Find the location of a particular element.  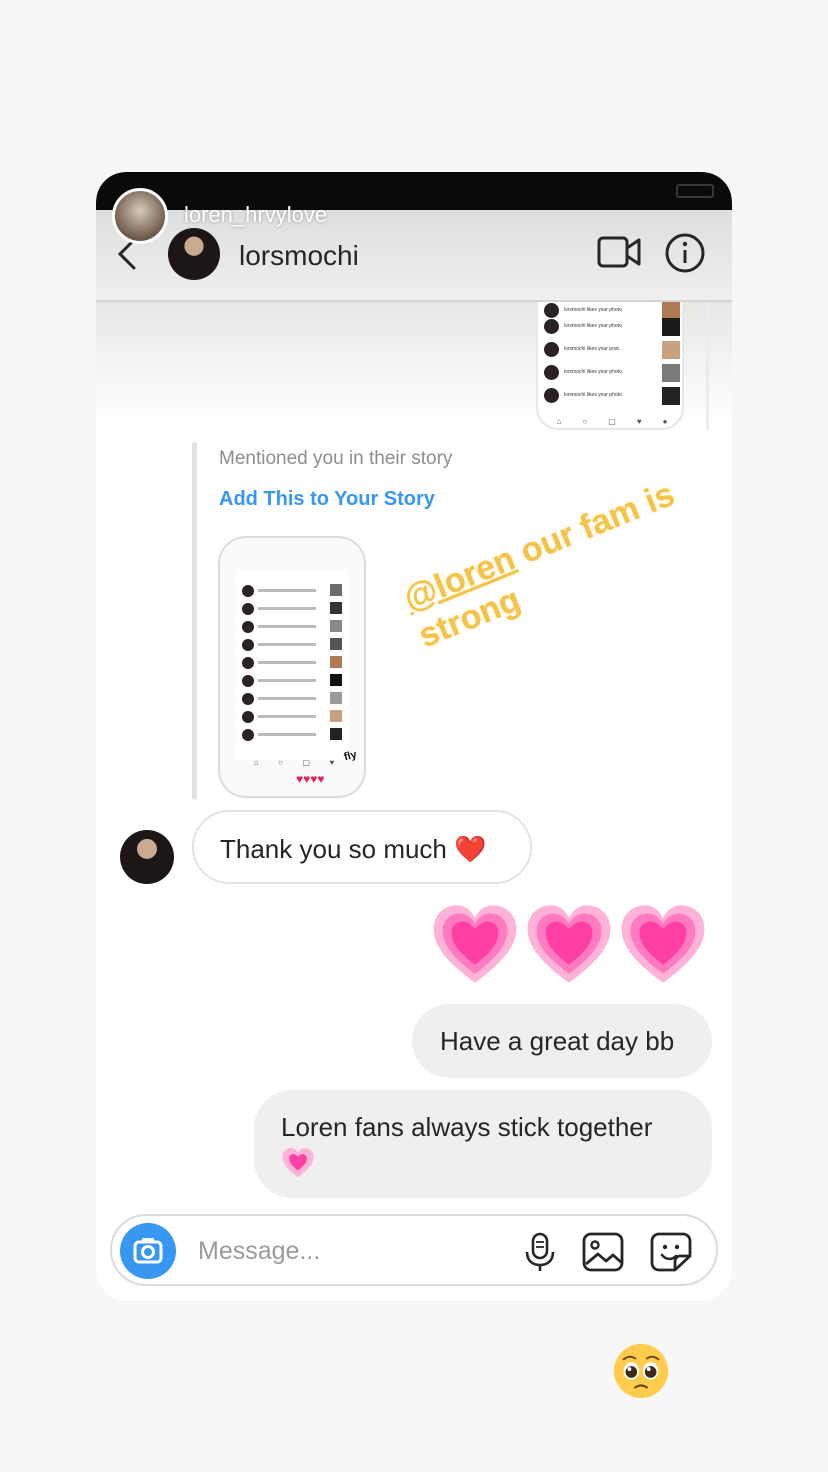

preview-row: lorsmochi likes your post. is located at coordinates (612, 350).